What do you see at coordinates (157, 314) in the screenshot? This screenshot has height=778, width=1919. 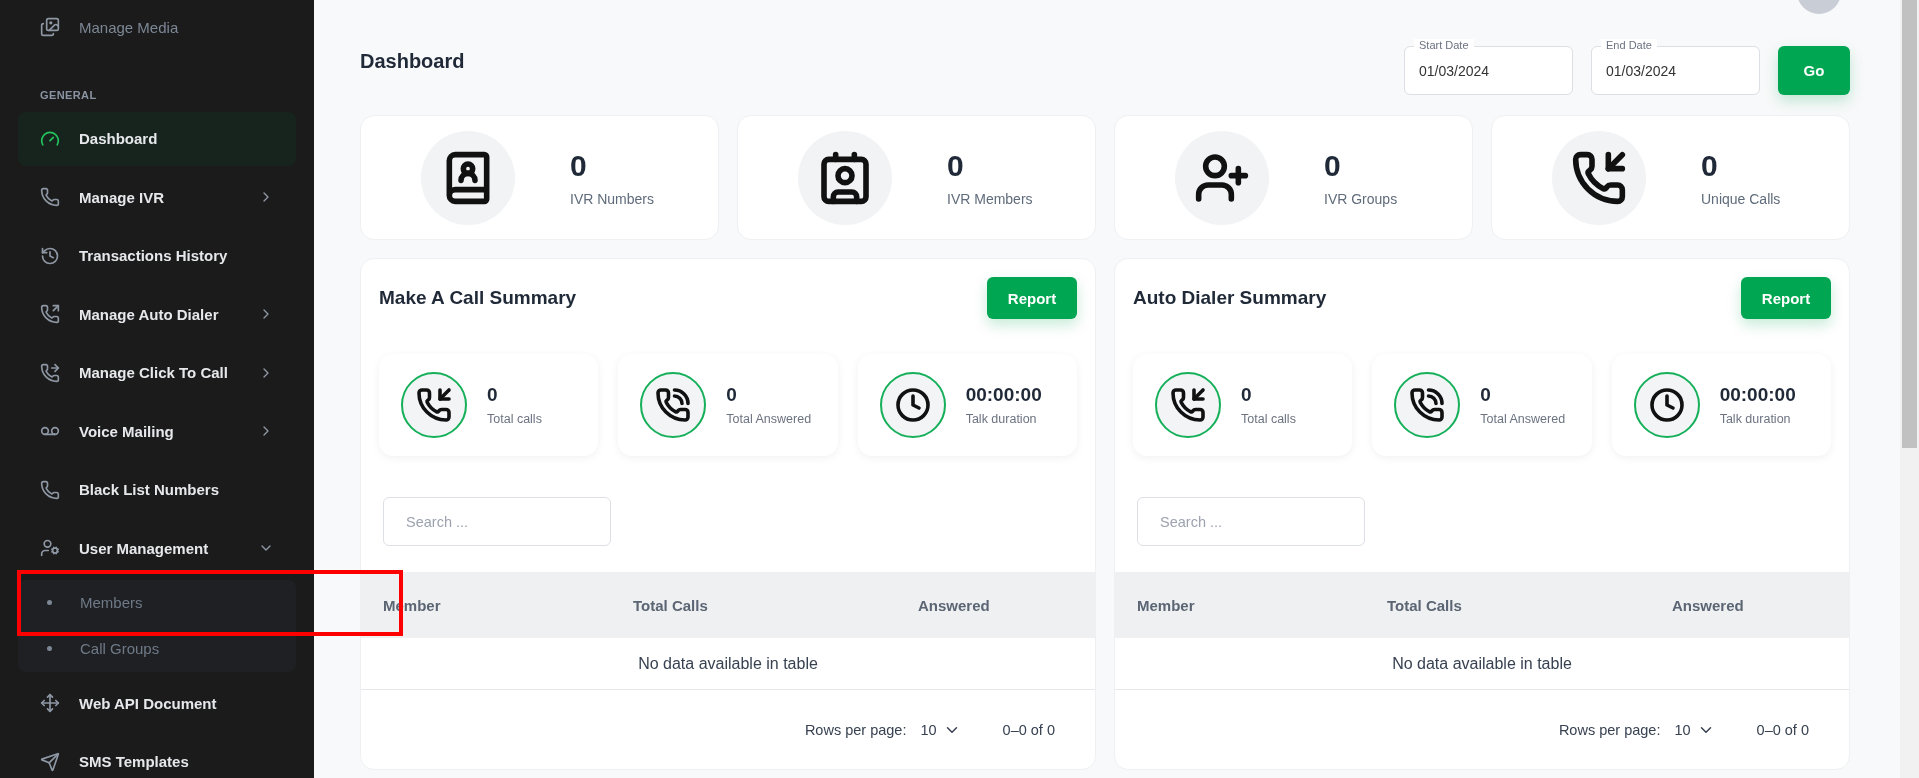 I see `sidebar-item: Manage Auto Dialer` at bounding box center [157, 314].